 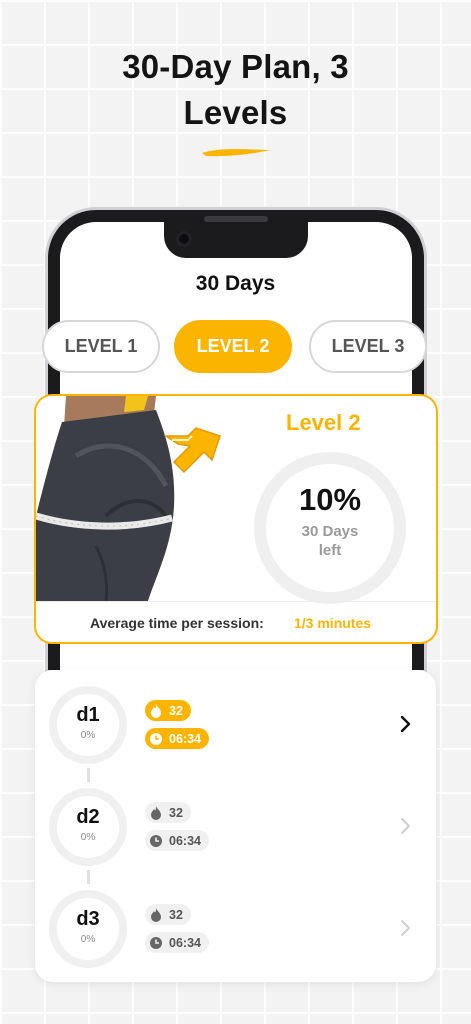 I want to click on day-row-d2: d2 0% 32 06:34, so click(x=235, y=828).